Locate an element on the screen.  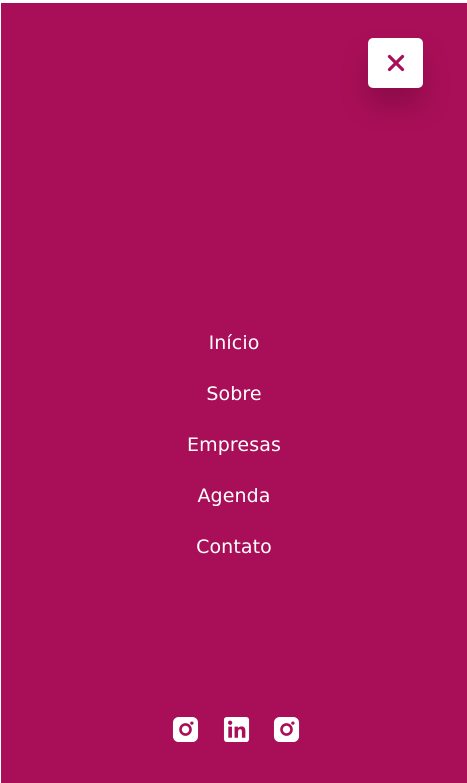
nav-item-empresas: Empresas is located at coordinates (234, 452).